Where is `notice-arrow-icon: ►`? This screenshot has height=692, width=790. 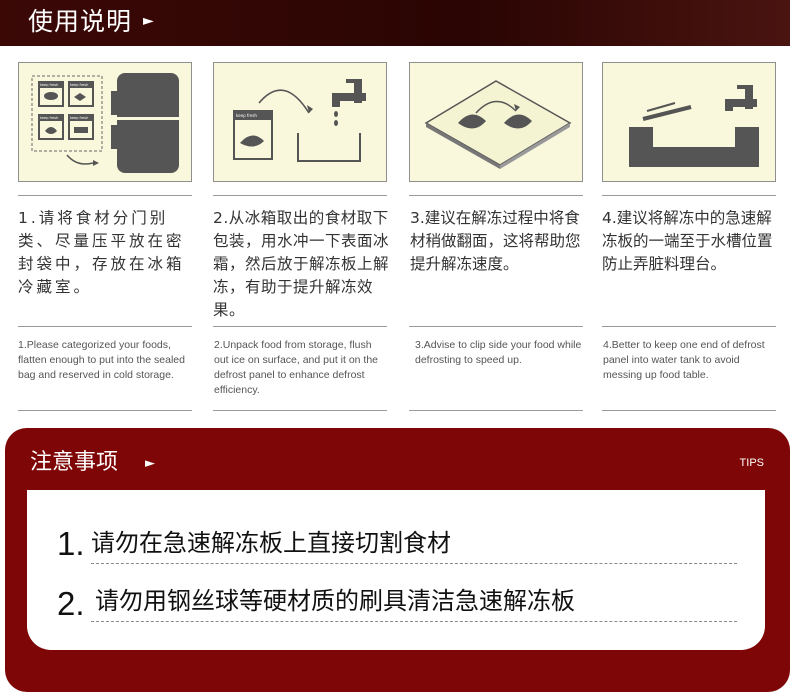 notice-arrow-icon: ► is located at coordinates (150, 463).